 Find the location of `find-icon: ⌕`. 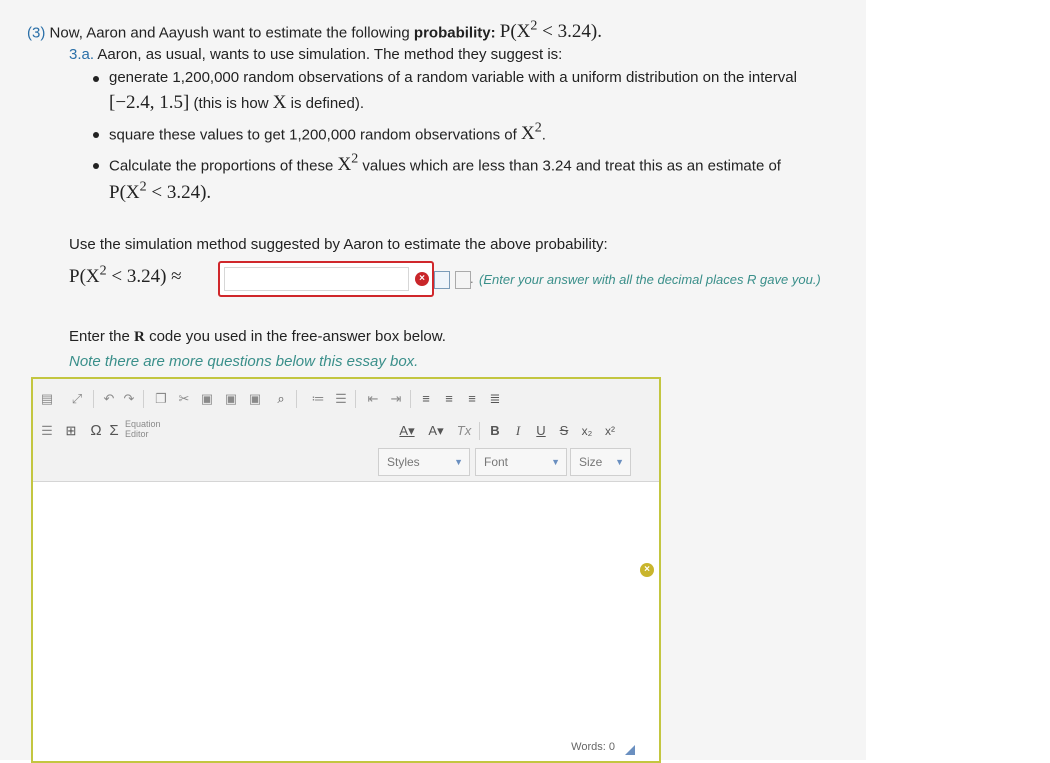

find-icon: ⌕ is located at coordinates (281, 399).